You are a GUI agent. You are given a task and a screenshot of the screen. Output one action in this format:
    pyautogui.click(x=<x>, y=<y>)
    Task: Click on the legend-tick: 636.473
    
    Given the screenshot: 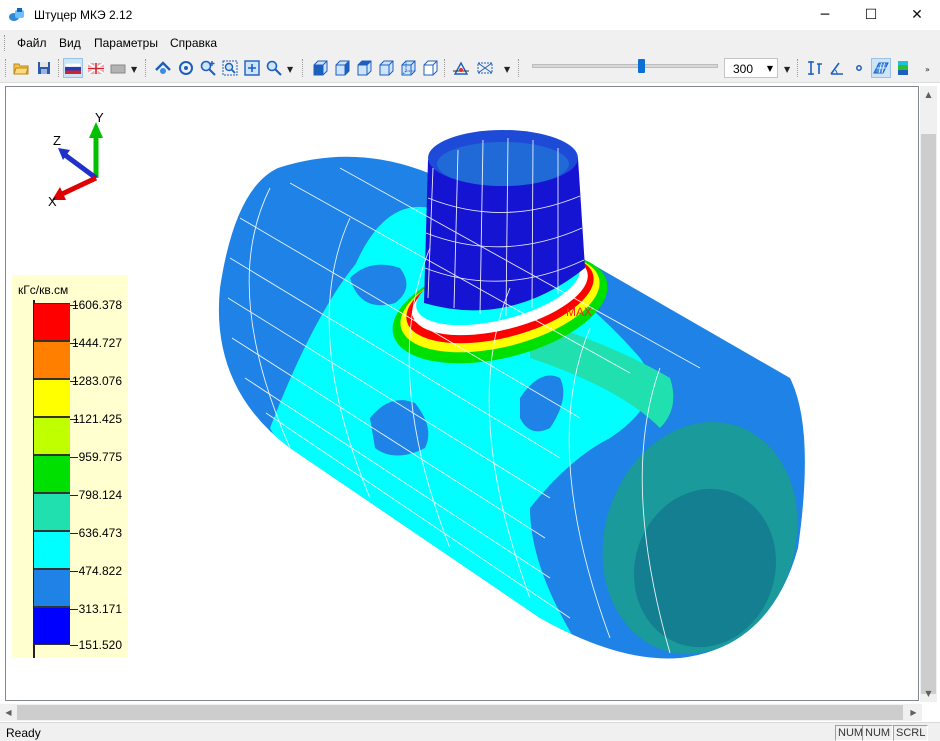 What is the action you would take?
    pyautogui.click(x=100, y=533)
    